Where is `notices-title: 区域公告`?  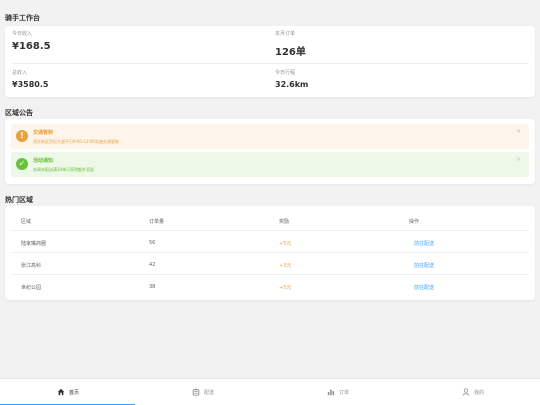 notices-title: 区域公告 is located at coordinates (19, 113).